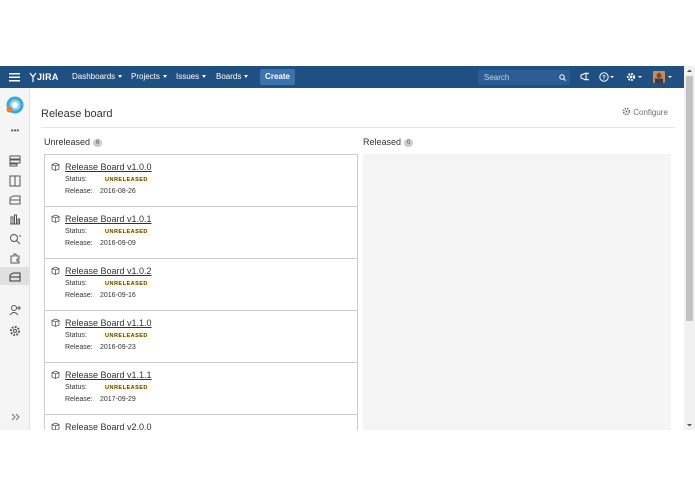 The image size is (695, 494). What do you see at coordinates (145, 76) in the screenshot?
I see `nav-label: Projects` at bounding box center [145, 76].